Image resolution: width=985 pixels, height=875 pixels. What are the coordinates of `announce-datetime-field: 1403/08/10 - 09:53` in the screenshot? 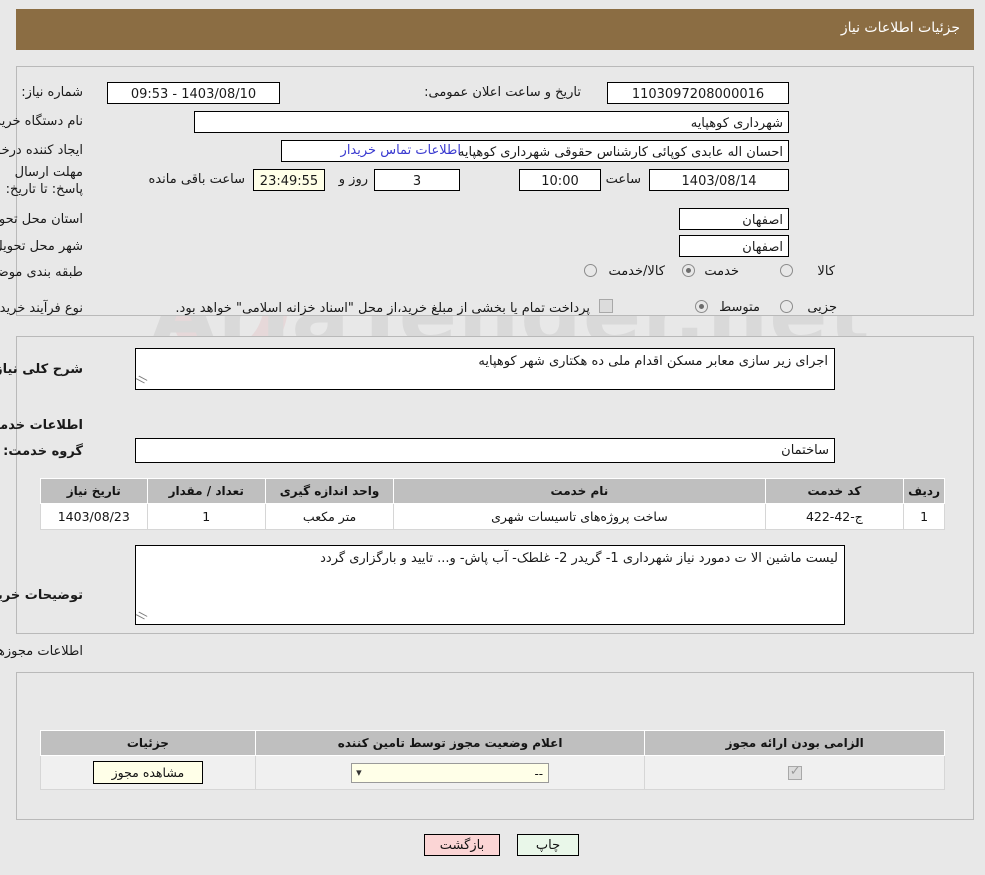 It's located at (193, 93).